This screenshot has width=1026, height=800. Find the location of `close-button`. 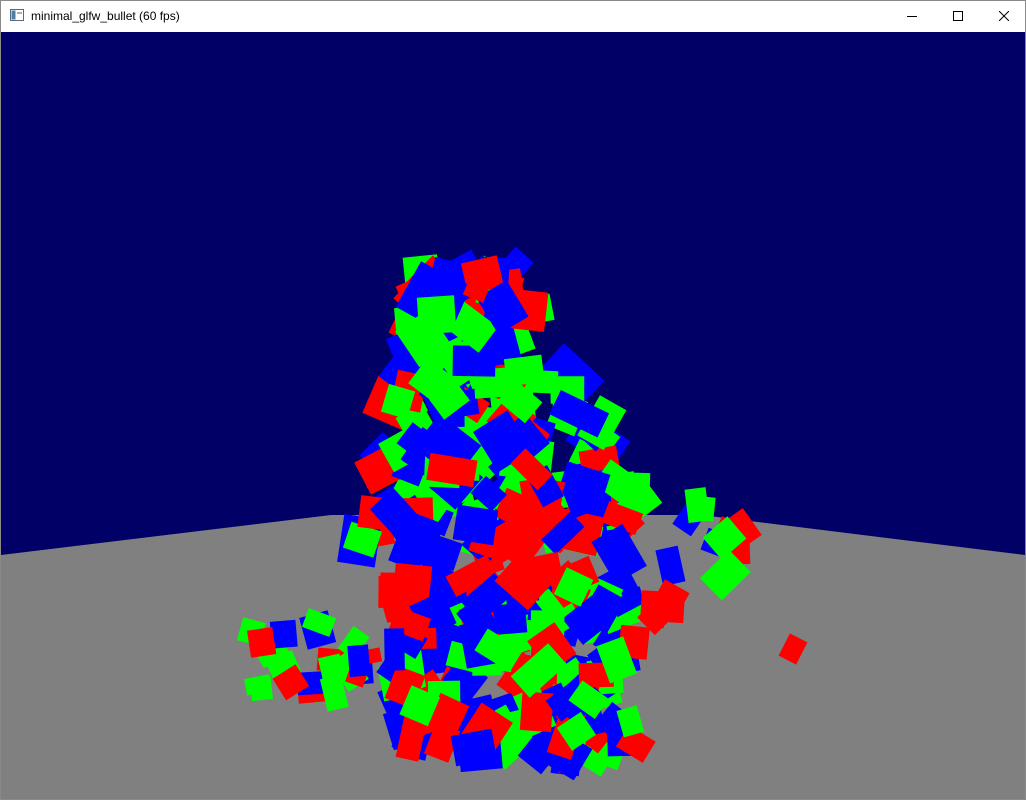

close-button is located at coordinates (1003, 16).